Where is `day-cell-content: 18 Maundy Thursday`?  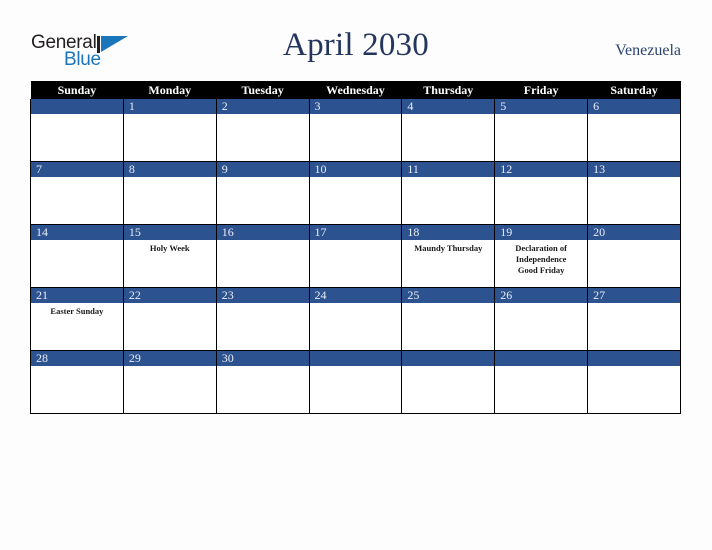
day-cell-content: 18 Maundy Thursday is located at coordinates (448, 256).